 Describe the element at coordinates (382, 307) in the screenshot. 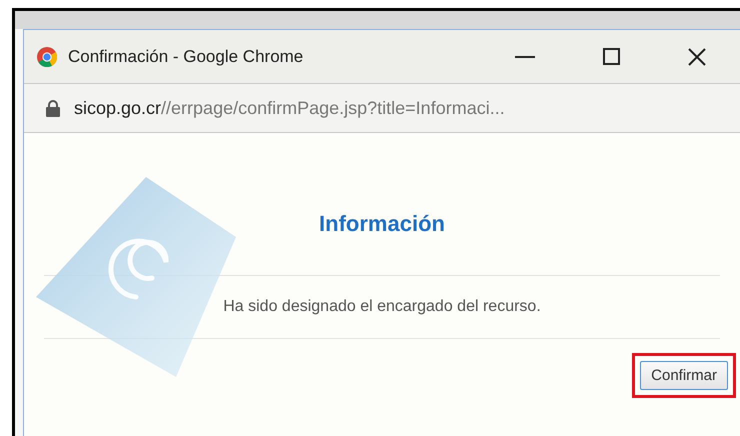

I see `dialog-message: Ha sido designado el encargado del recurso.` at that location.